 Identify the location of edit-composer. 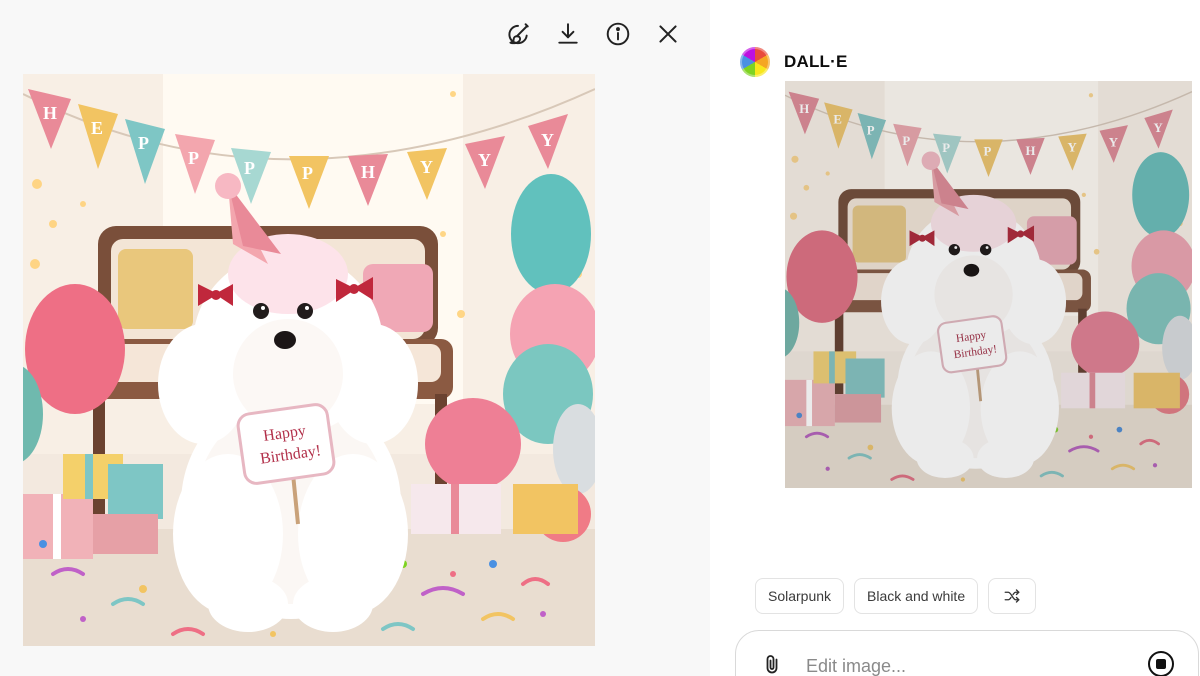
(967, 653).